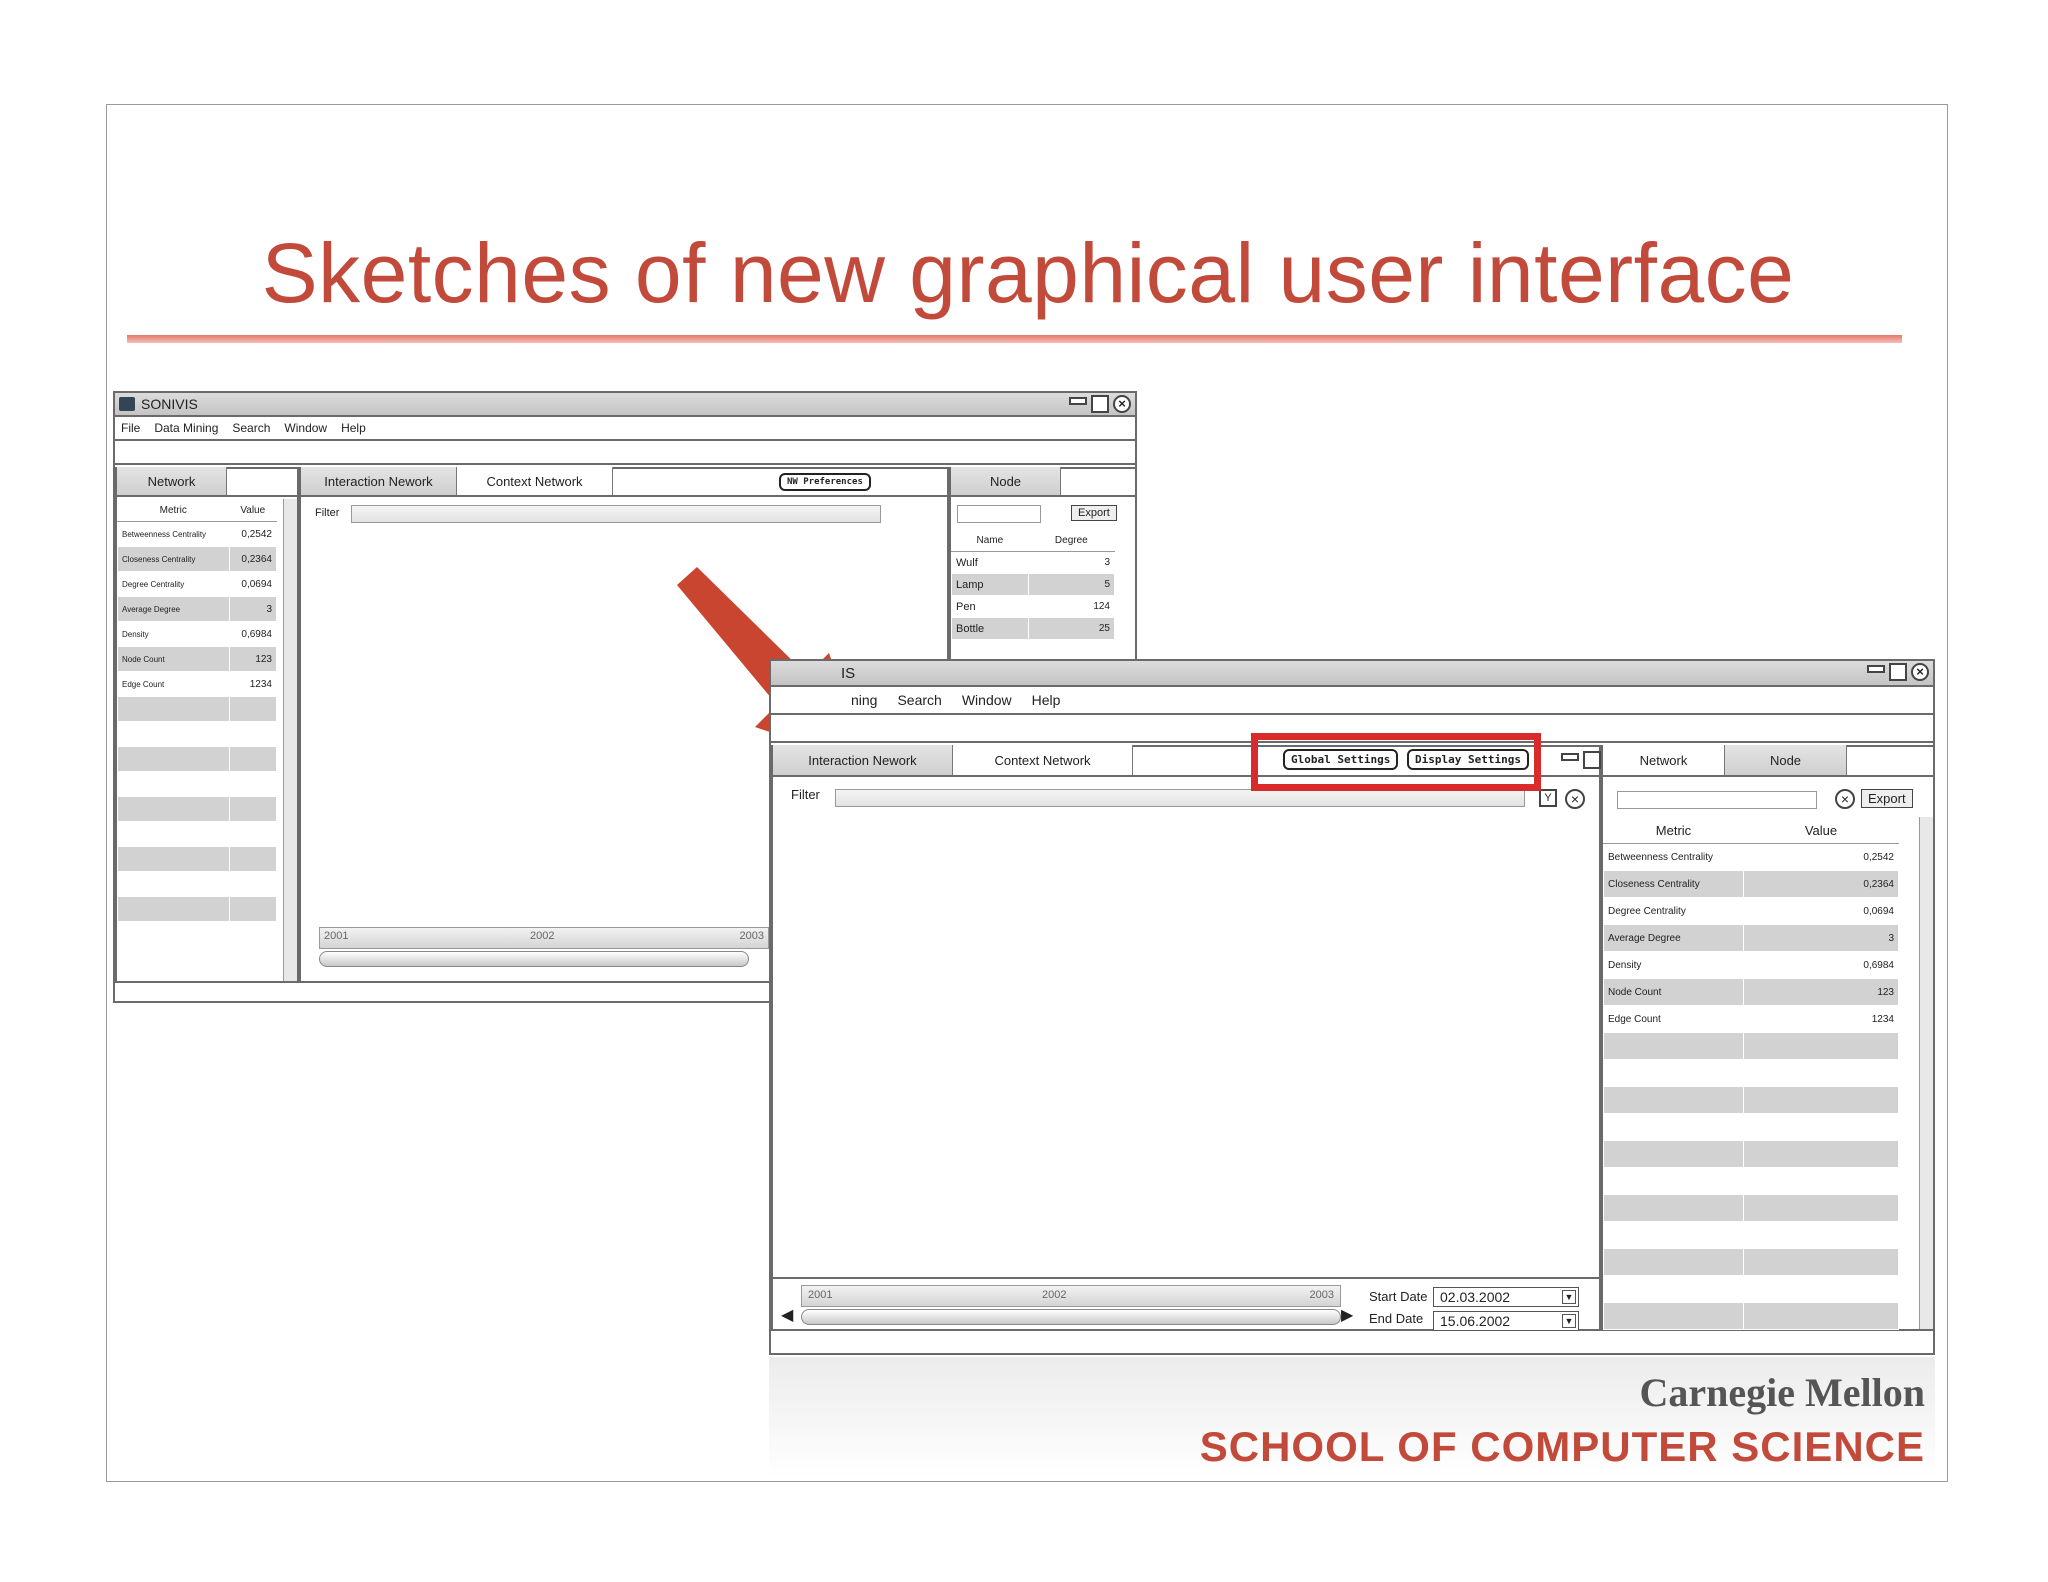 The image size is (2048, 1582). What do you see at coordinates (534, 959) in the screenshot?
I see `back-range-slider` at bounding box center [534, 959].